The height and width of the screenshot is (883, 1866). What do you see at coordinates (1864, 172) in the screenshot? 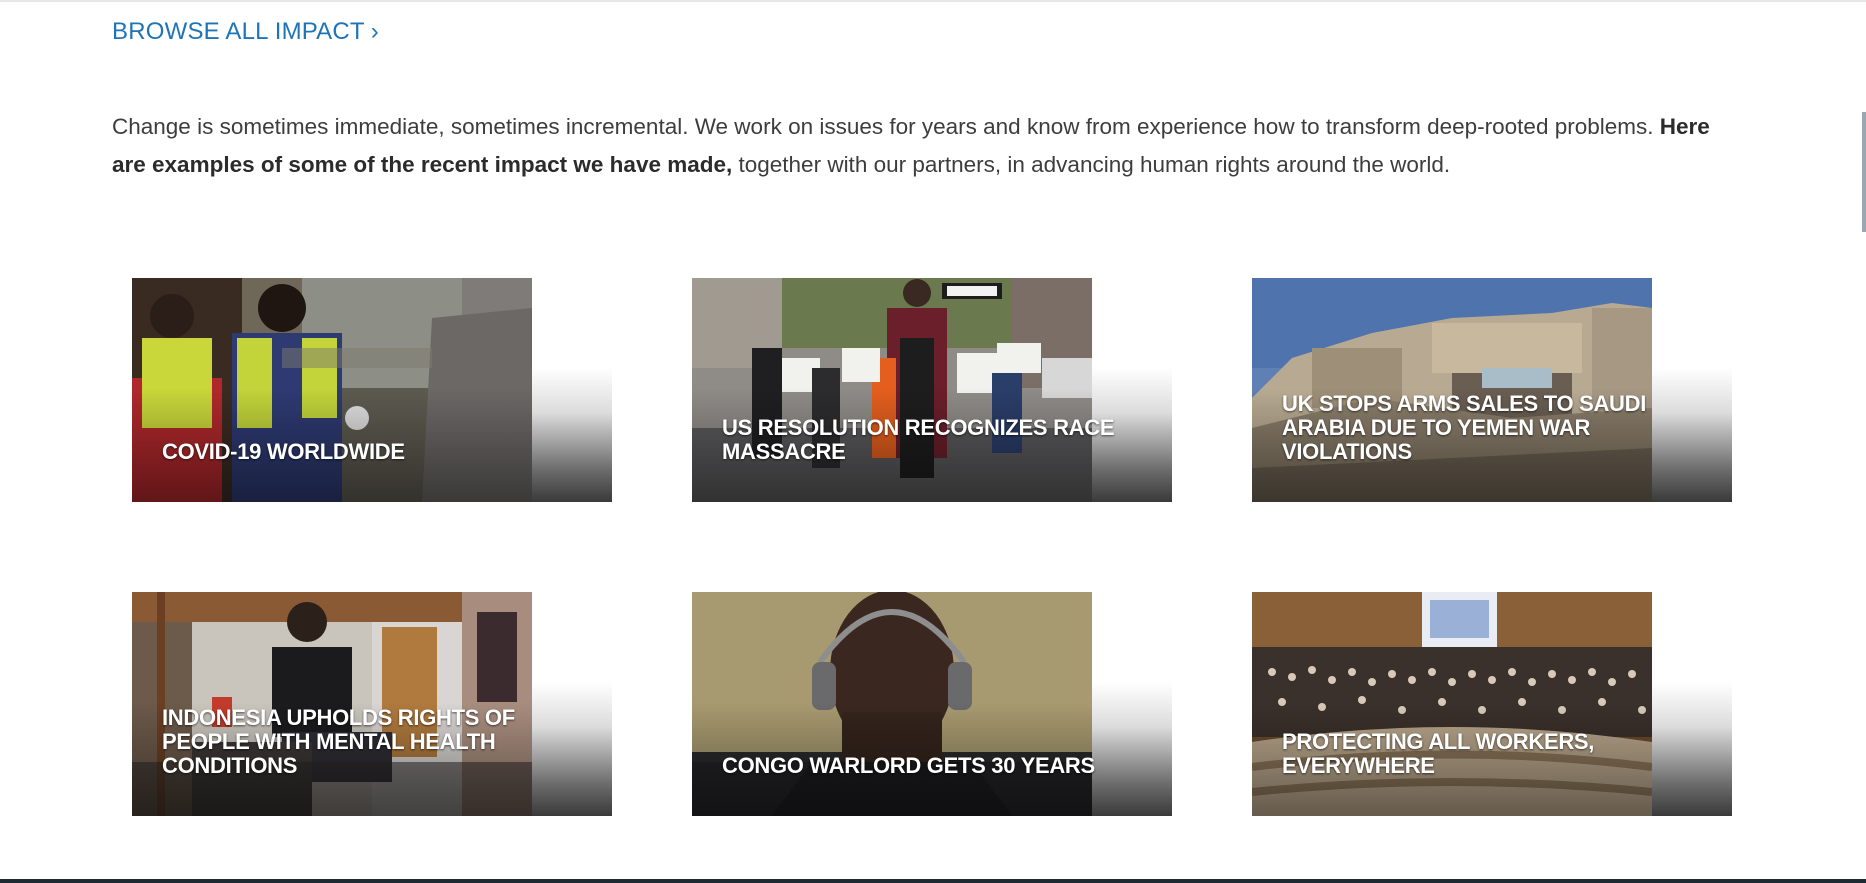
I see `scrollbar` at bounding box center [1864, 172].